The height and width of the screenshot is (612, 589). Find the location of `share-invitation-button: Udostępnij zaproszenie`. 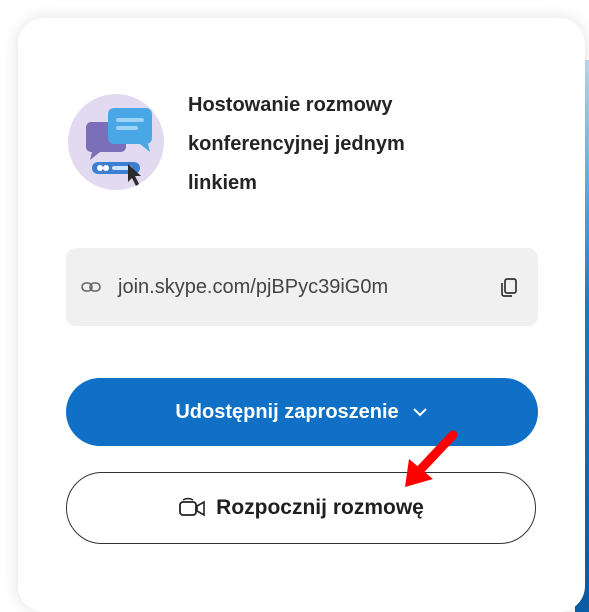

share-invitation-button: Udostępnij zaproszenie is located at coordinates (302, 412).